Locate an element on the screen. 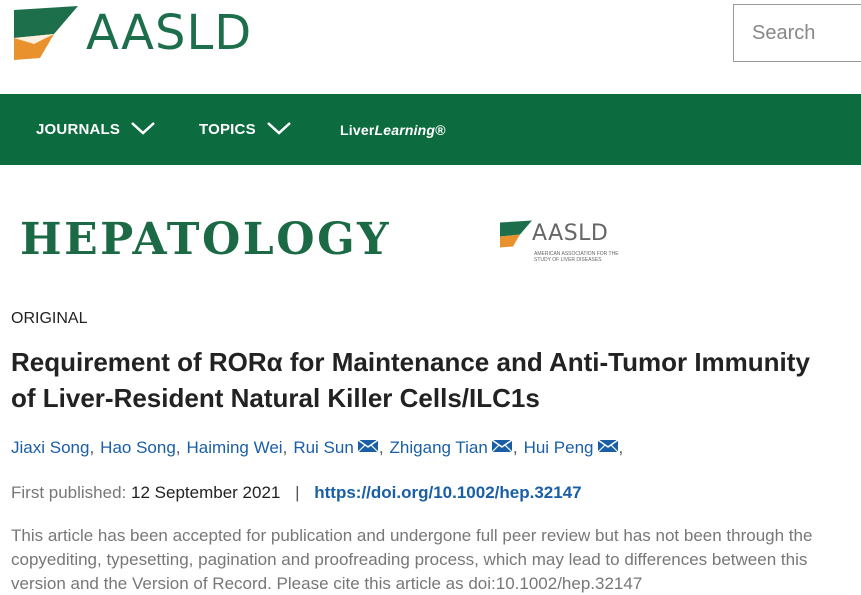 This screenshot has width=861, height=595. aasld-logo: AASLD is located at coordinates (131, 33).